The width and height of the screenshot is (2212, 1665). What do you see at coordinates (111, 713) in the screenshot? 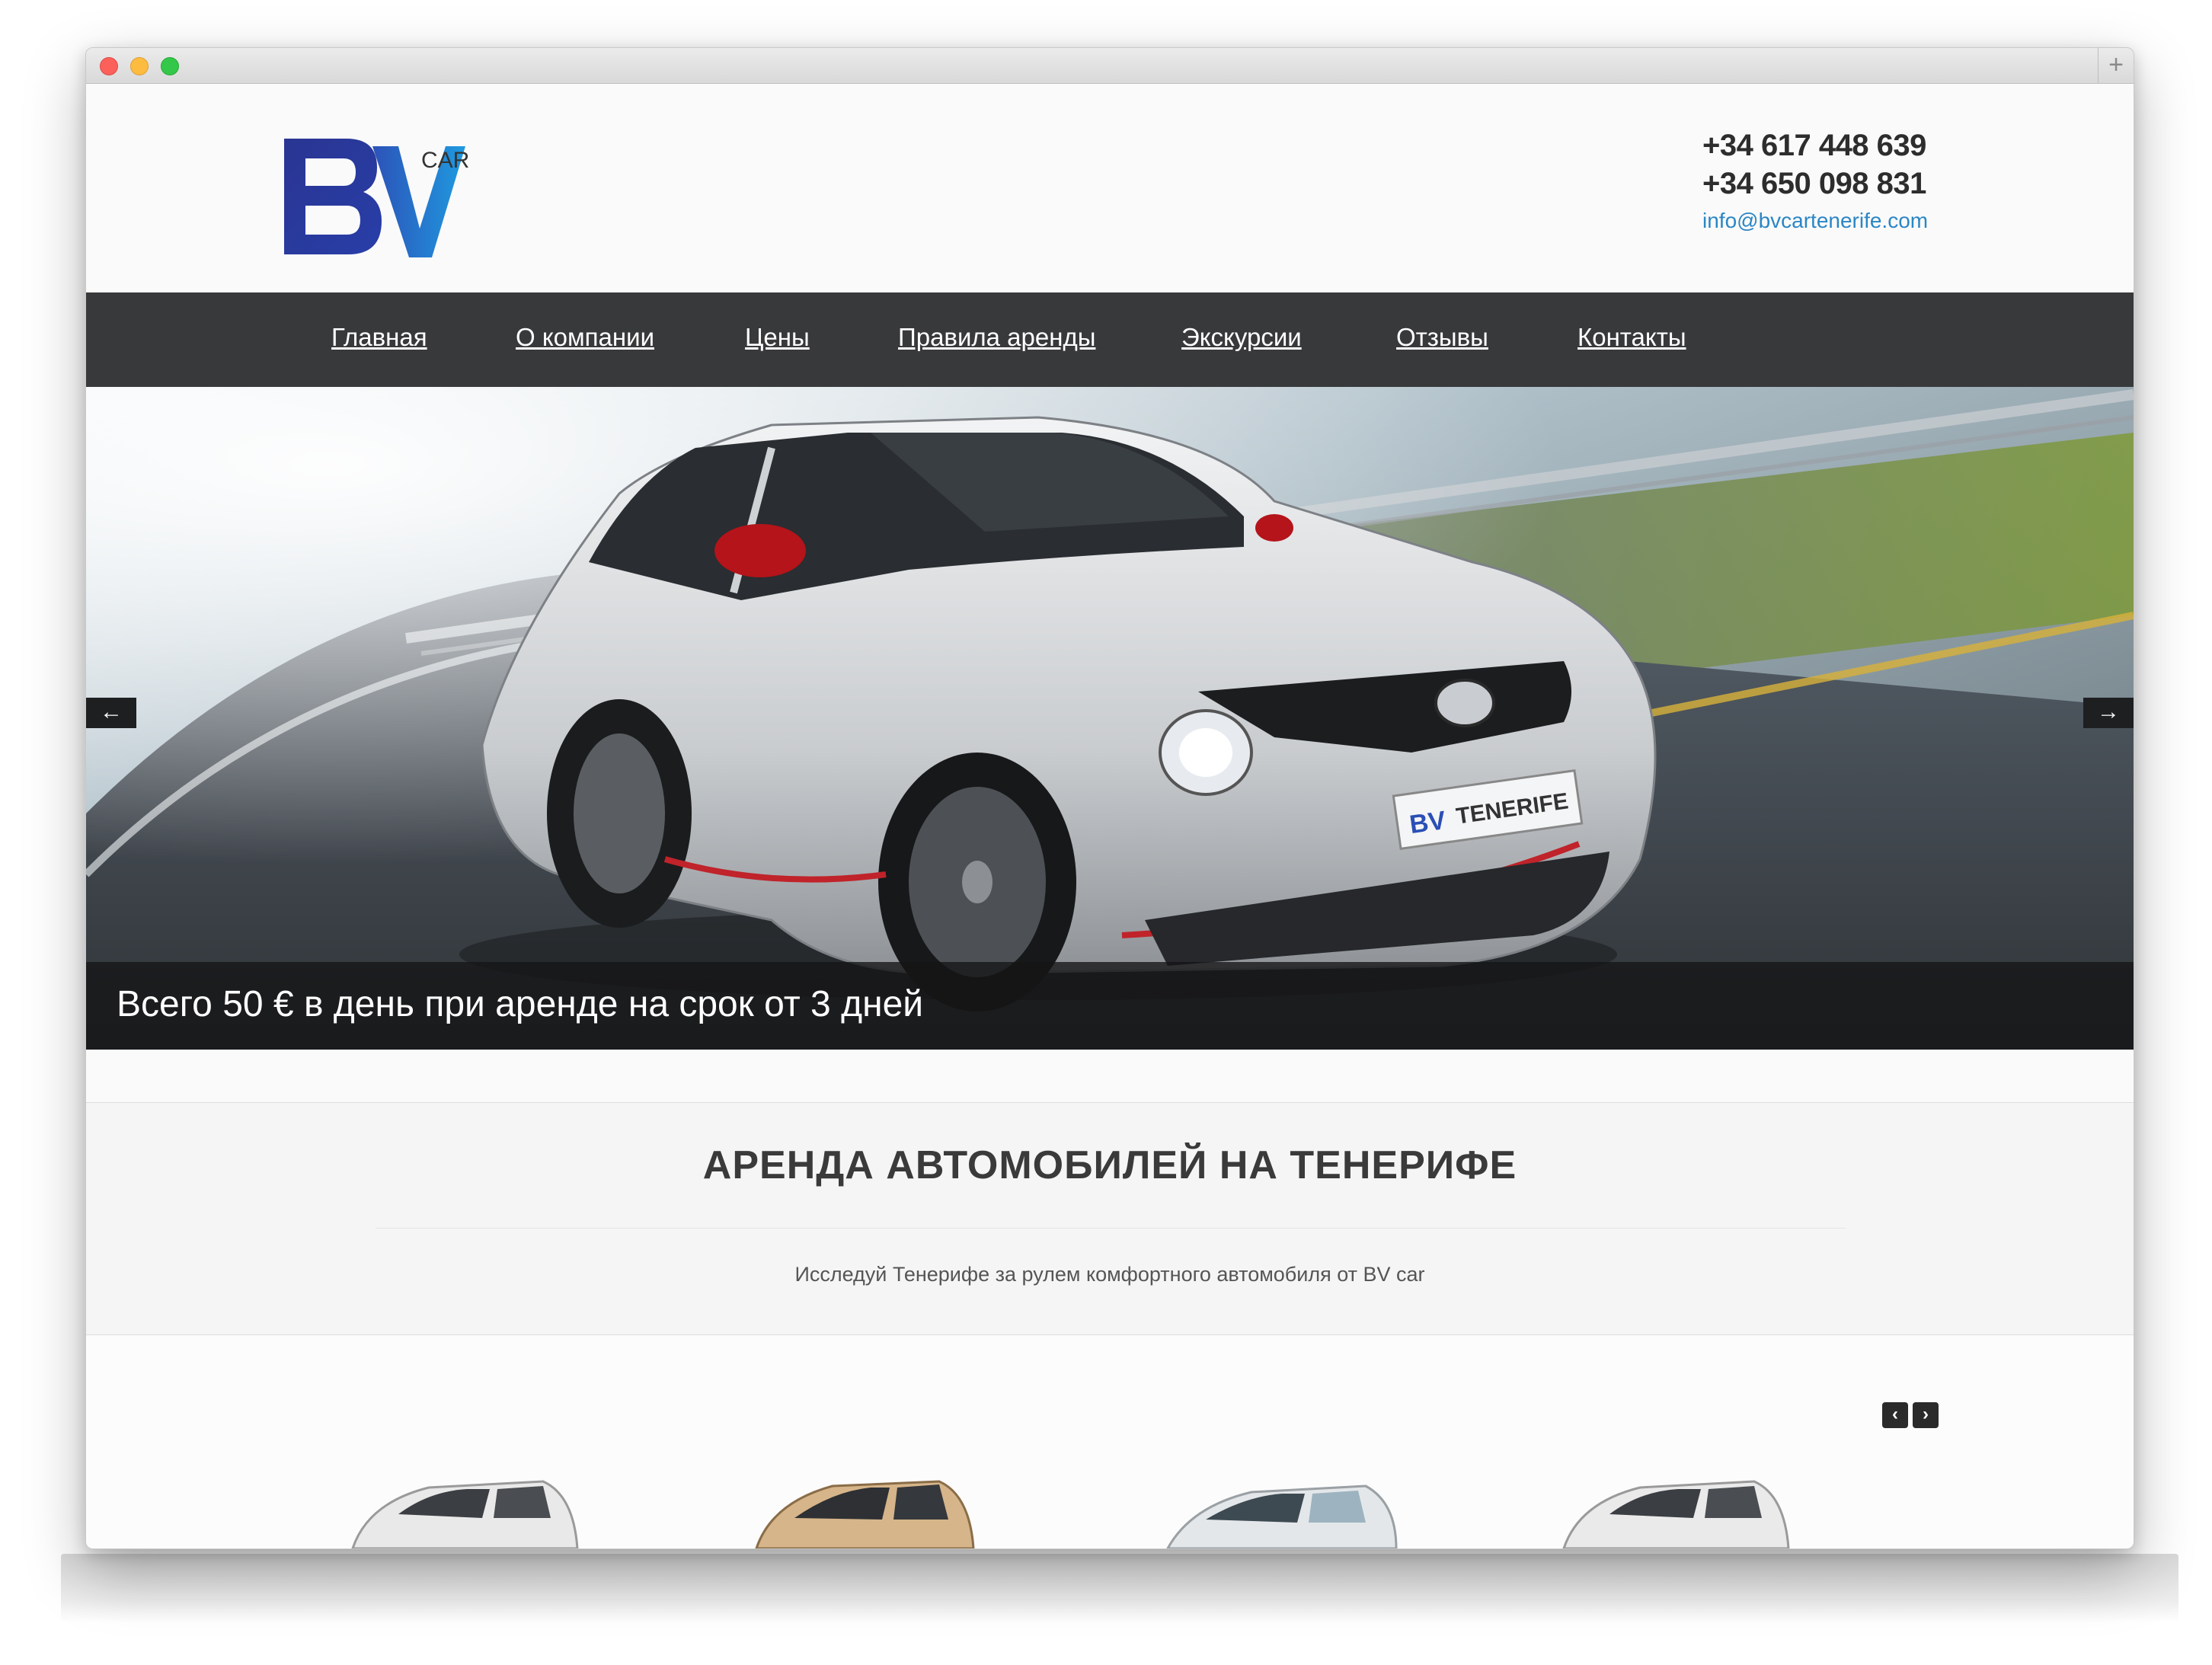
I see `slider-prev-button: ←` at bounding box center [111, 713].